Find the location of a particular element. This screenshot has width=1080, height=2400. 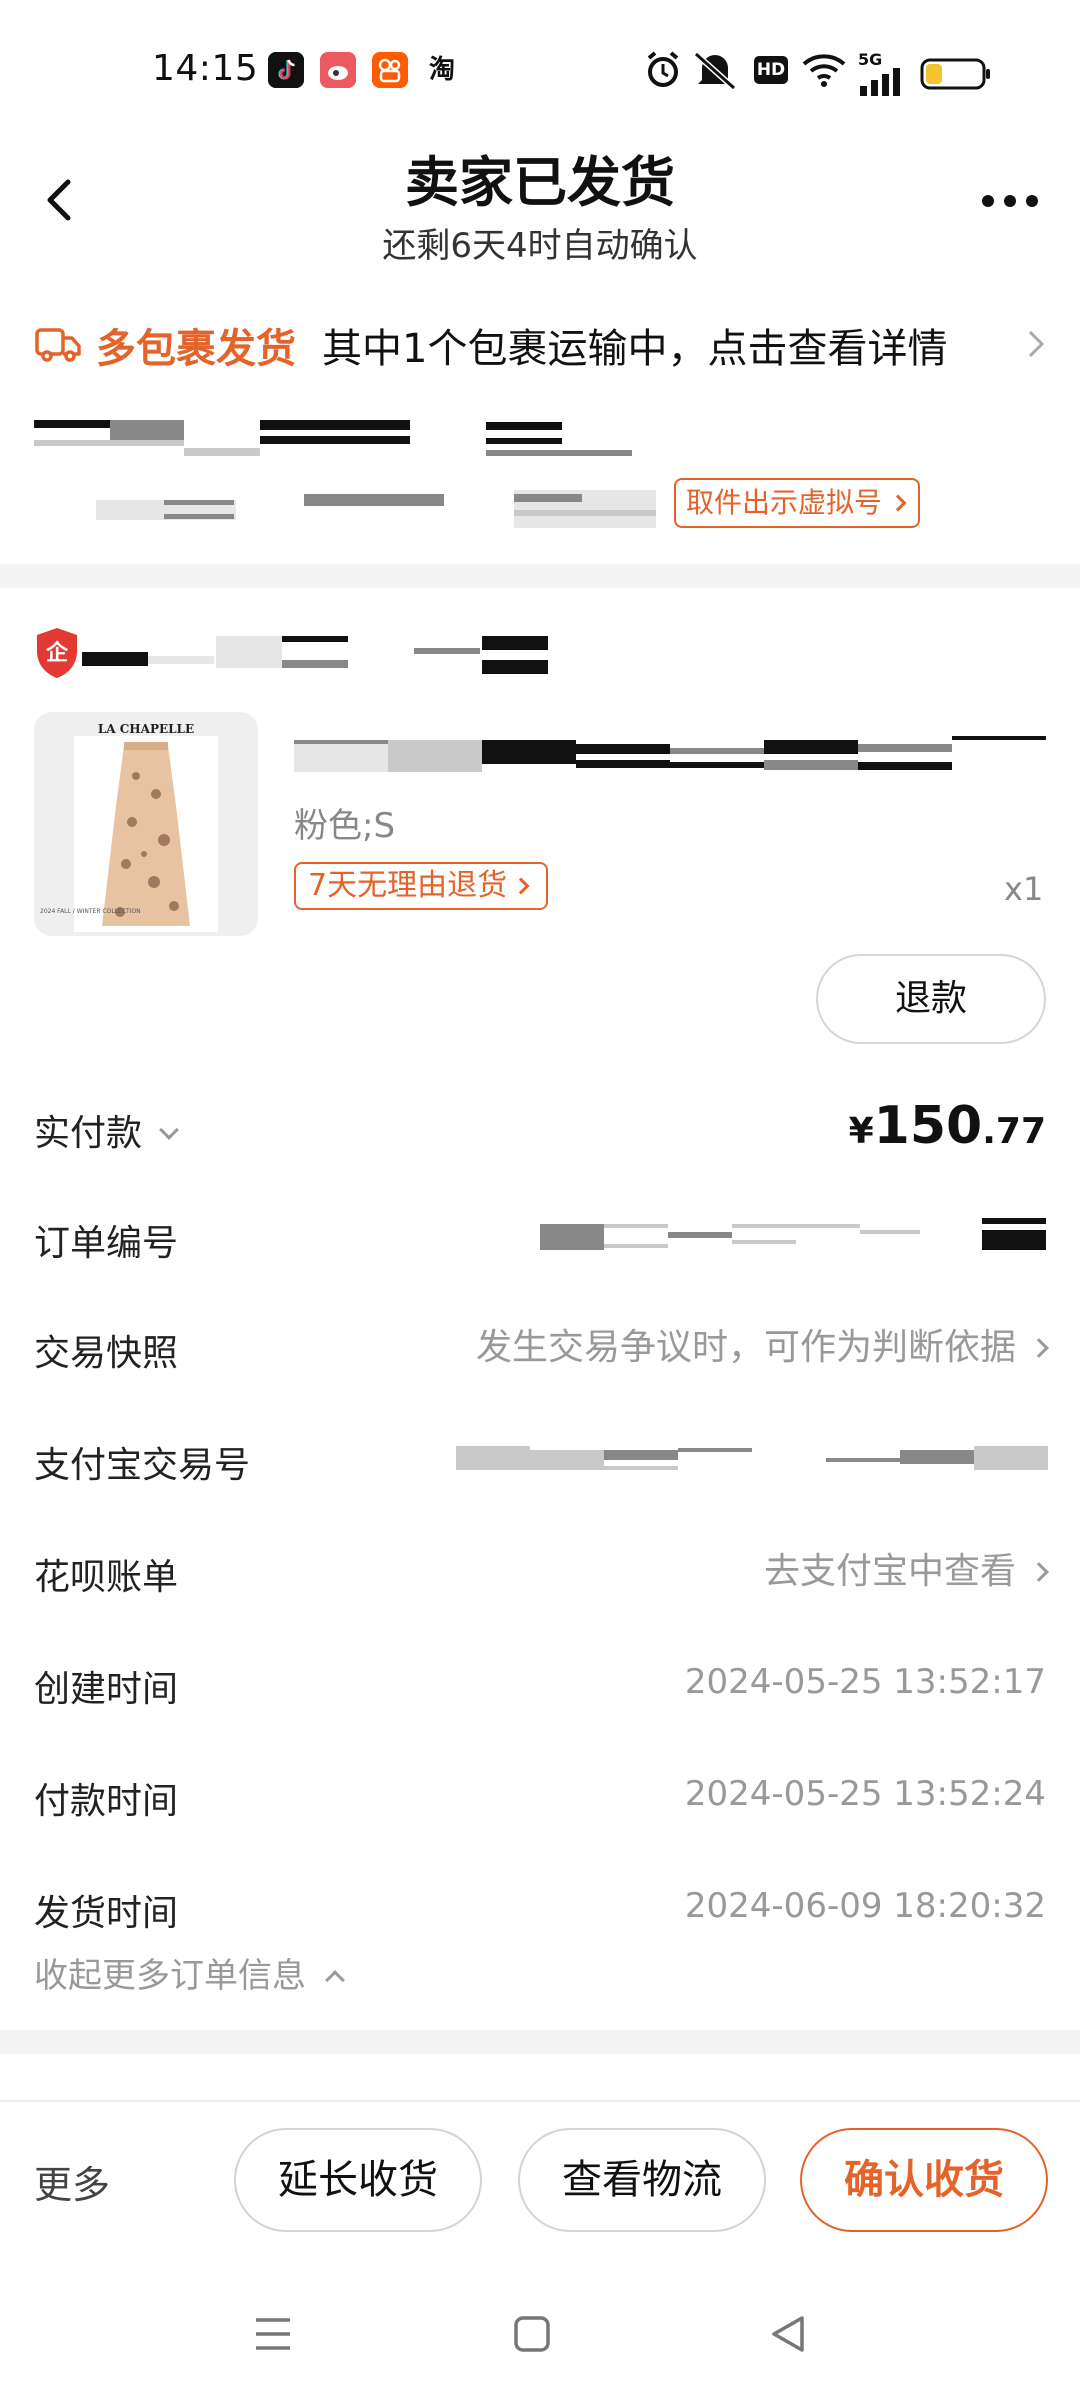

signal-icon is located at coordinates (880, 82).